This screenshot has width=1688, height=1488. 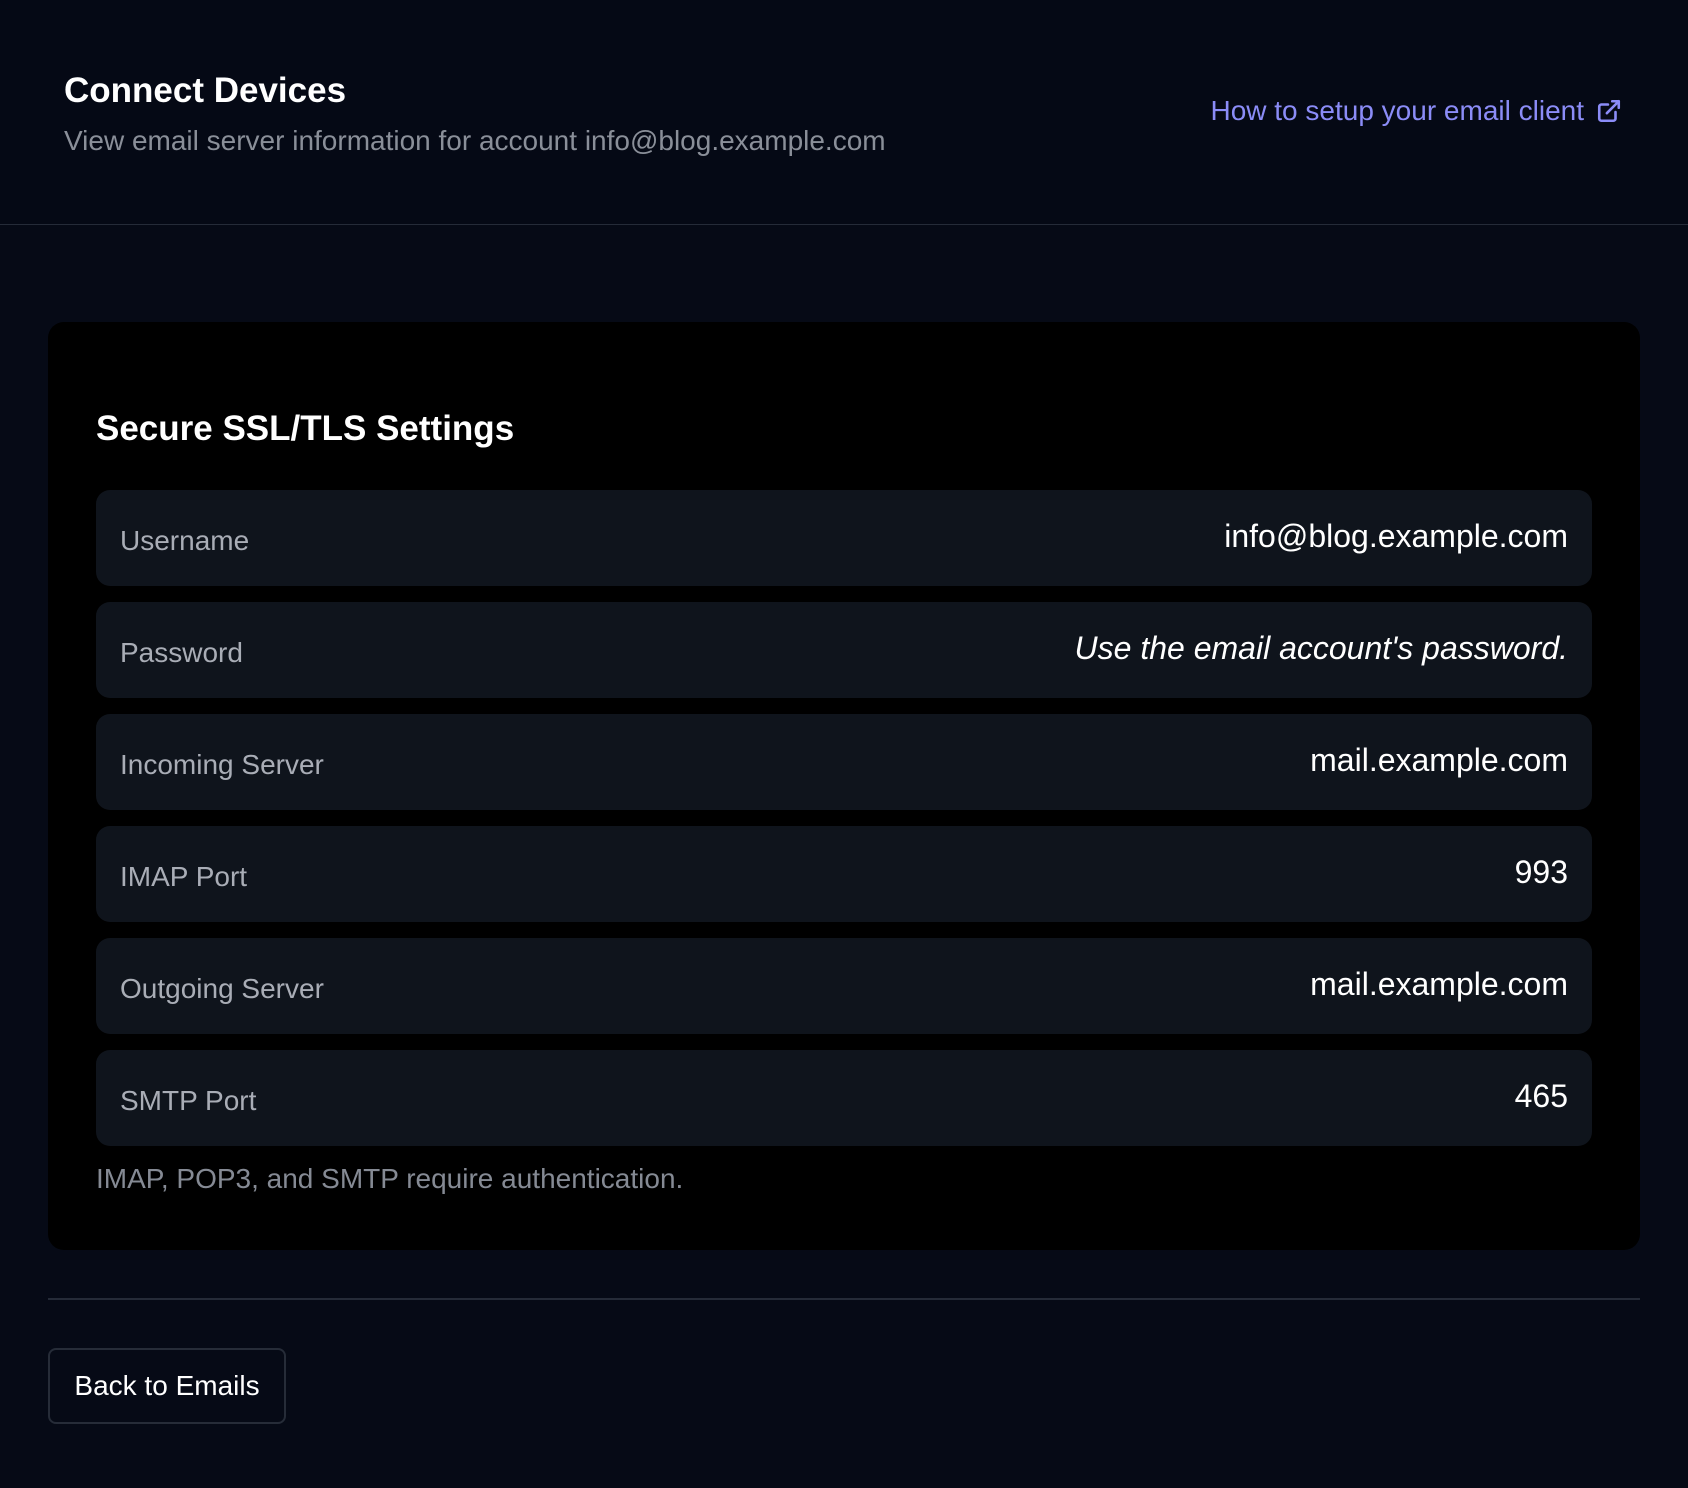 I want to click on setting-value: 465, so click(x=1541, y=1095).